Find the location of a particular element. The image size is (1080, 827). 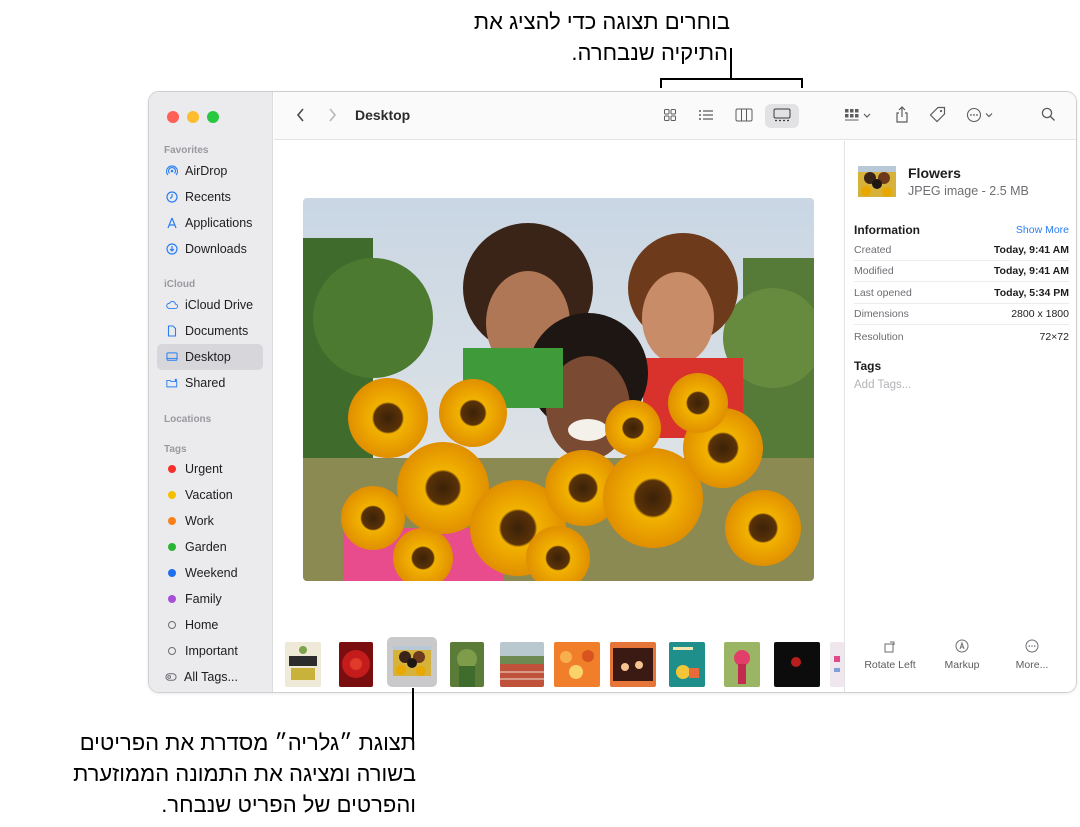

search-icon is located at coordinates (1048, 116).